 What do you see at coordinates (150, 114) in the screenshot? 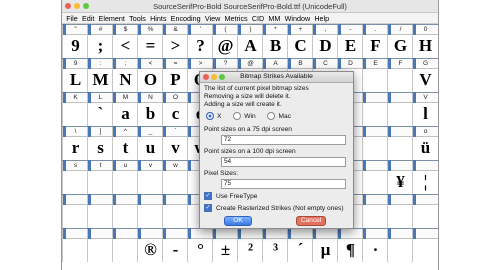
I see `glyph-cell: b` at bounding box center [150, 114].